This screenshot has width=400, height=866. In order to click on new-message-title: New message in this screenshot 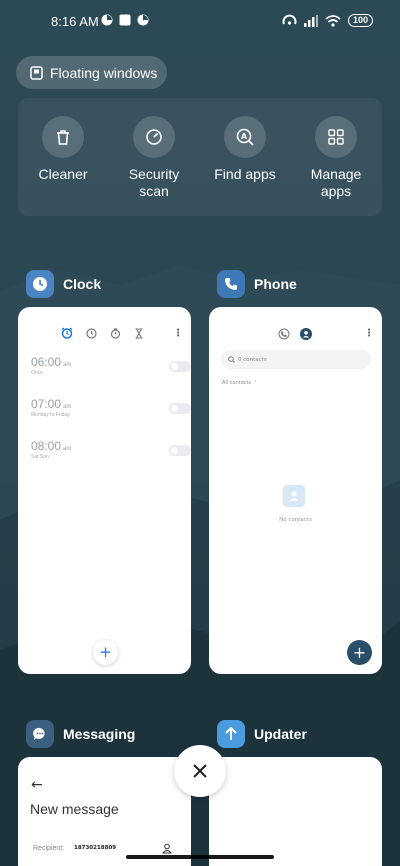, I will do `click(74, 809)`.